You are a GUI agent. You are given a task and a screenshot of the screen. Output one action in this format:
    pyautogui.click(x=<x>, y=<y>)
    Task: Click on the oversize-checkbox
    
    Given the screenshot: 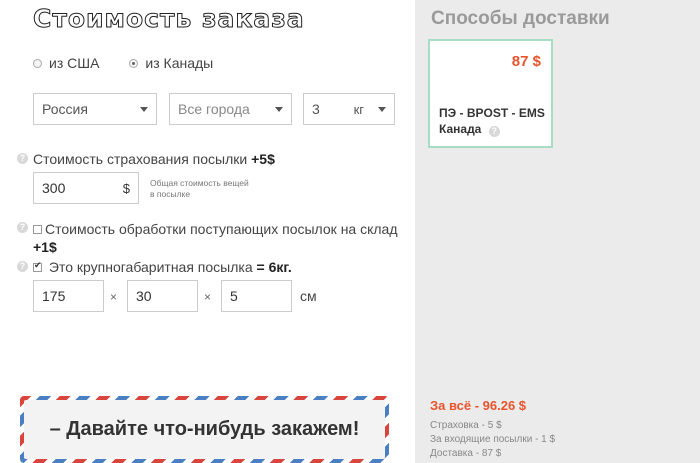 What is the action you would take?
    pyautogui.click(x=37, y=266)
    